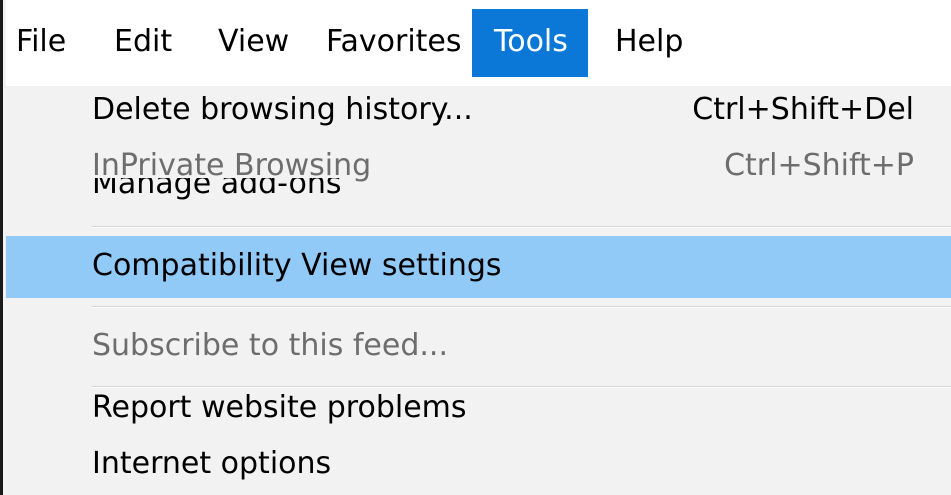 Image resolution: width=951 pixels, height=495 pixels. I want to click on menu-edit: Edit, so click(154, 43).